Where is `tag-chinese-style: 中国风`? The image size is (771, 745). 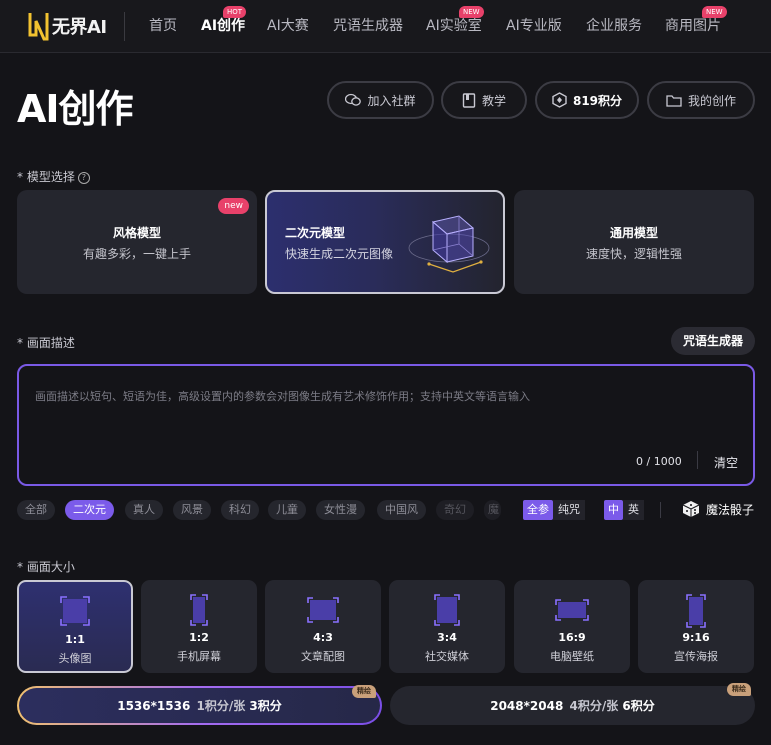
tag-chinese-style: 中国风 is located at coordinates (401, 510).